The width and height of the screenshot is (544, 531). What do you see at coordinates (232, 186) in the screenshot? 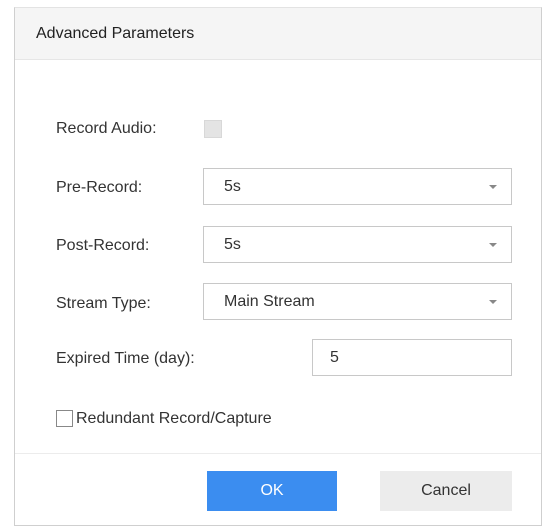
I see `pre-record-value: 5s` at bounding box center [232, 186].